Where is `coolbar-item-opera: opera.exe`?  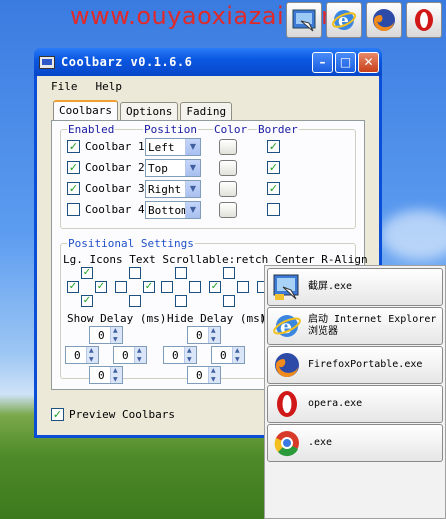
coolbar-item-opera: opera.exe is located at coordinates (355, 404).